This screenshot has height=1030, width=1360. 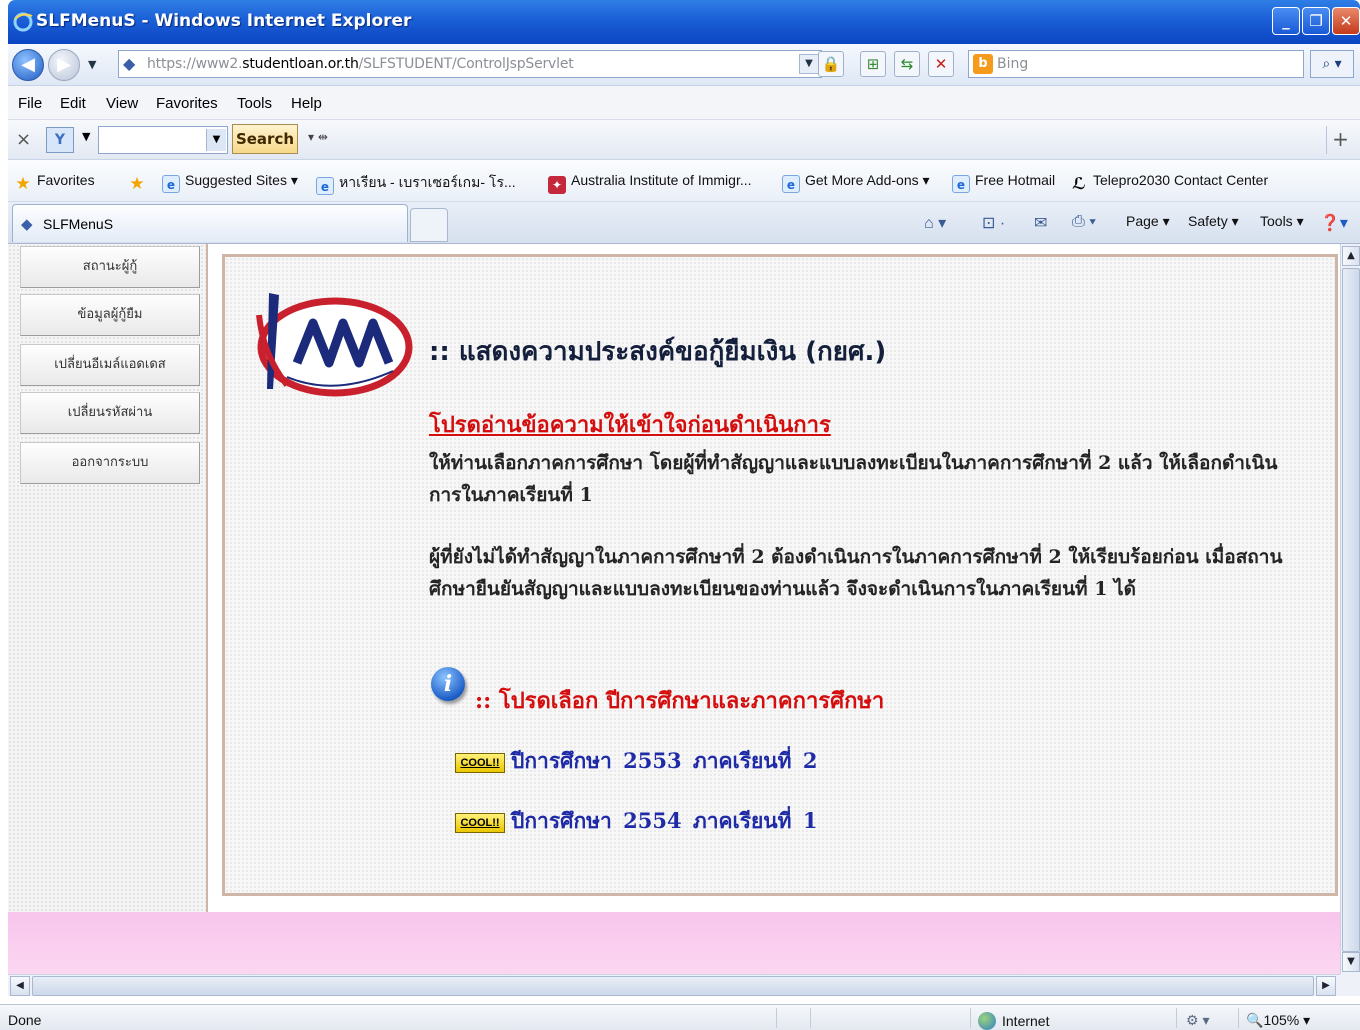 What do you see at coordinates (241, 180) in the screenshot?
I see `fav-label: Suggested Sites ▾` at bounding box center [241, 180].